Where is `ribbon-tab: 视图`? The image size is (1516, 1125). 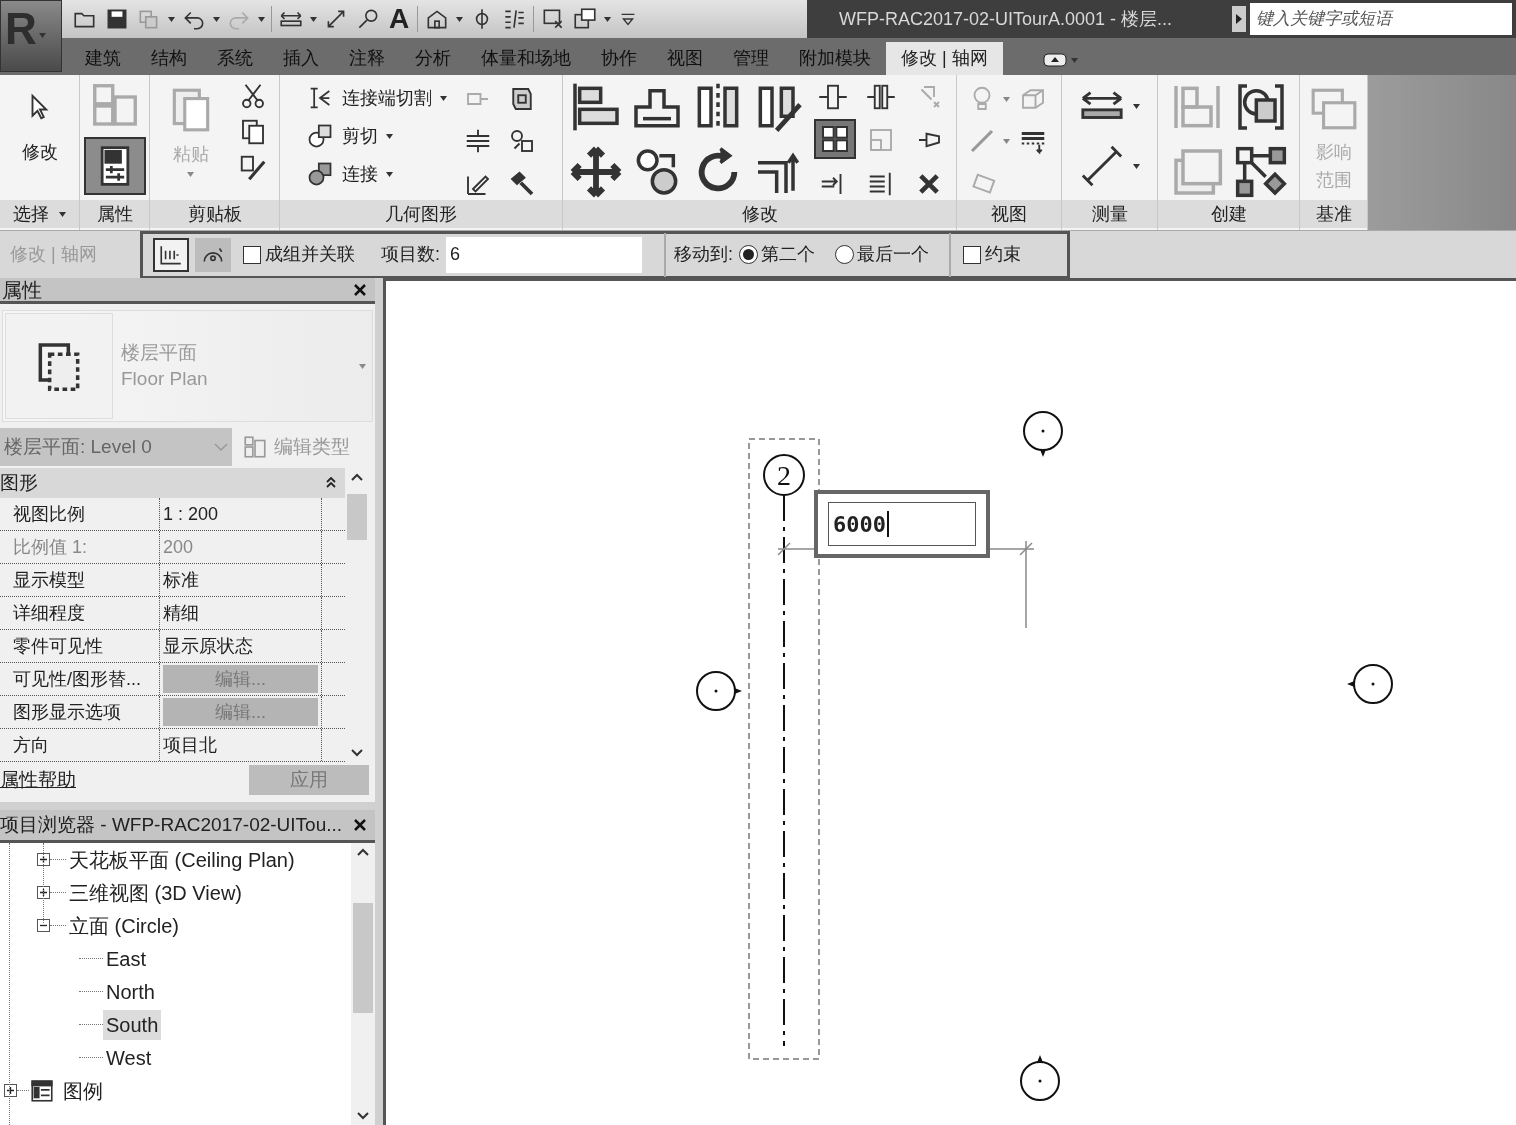 ribbon-tab: 视图 is located at coordinates (685, 58).